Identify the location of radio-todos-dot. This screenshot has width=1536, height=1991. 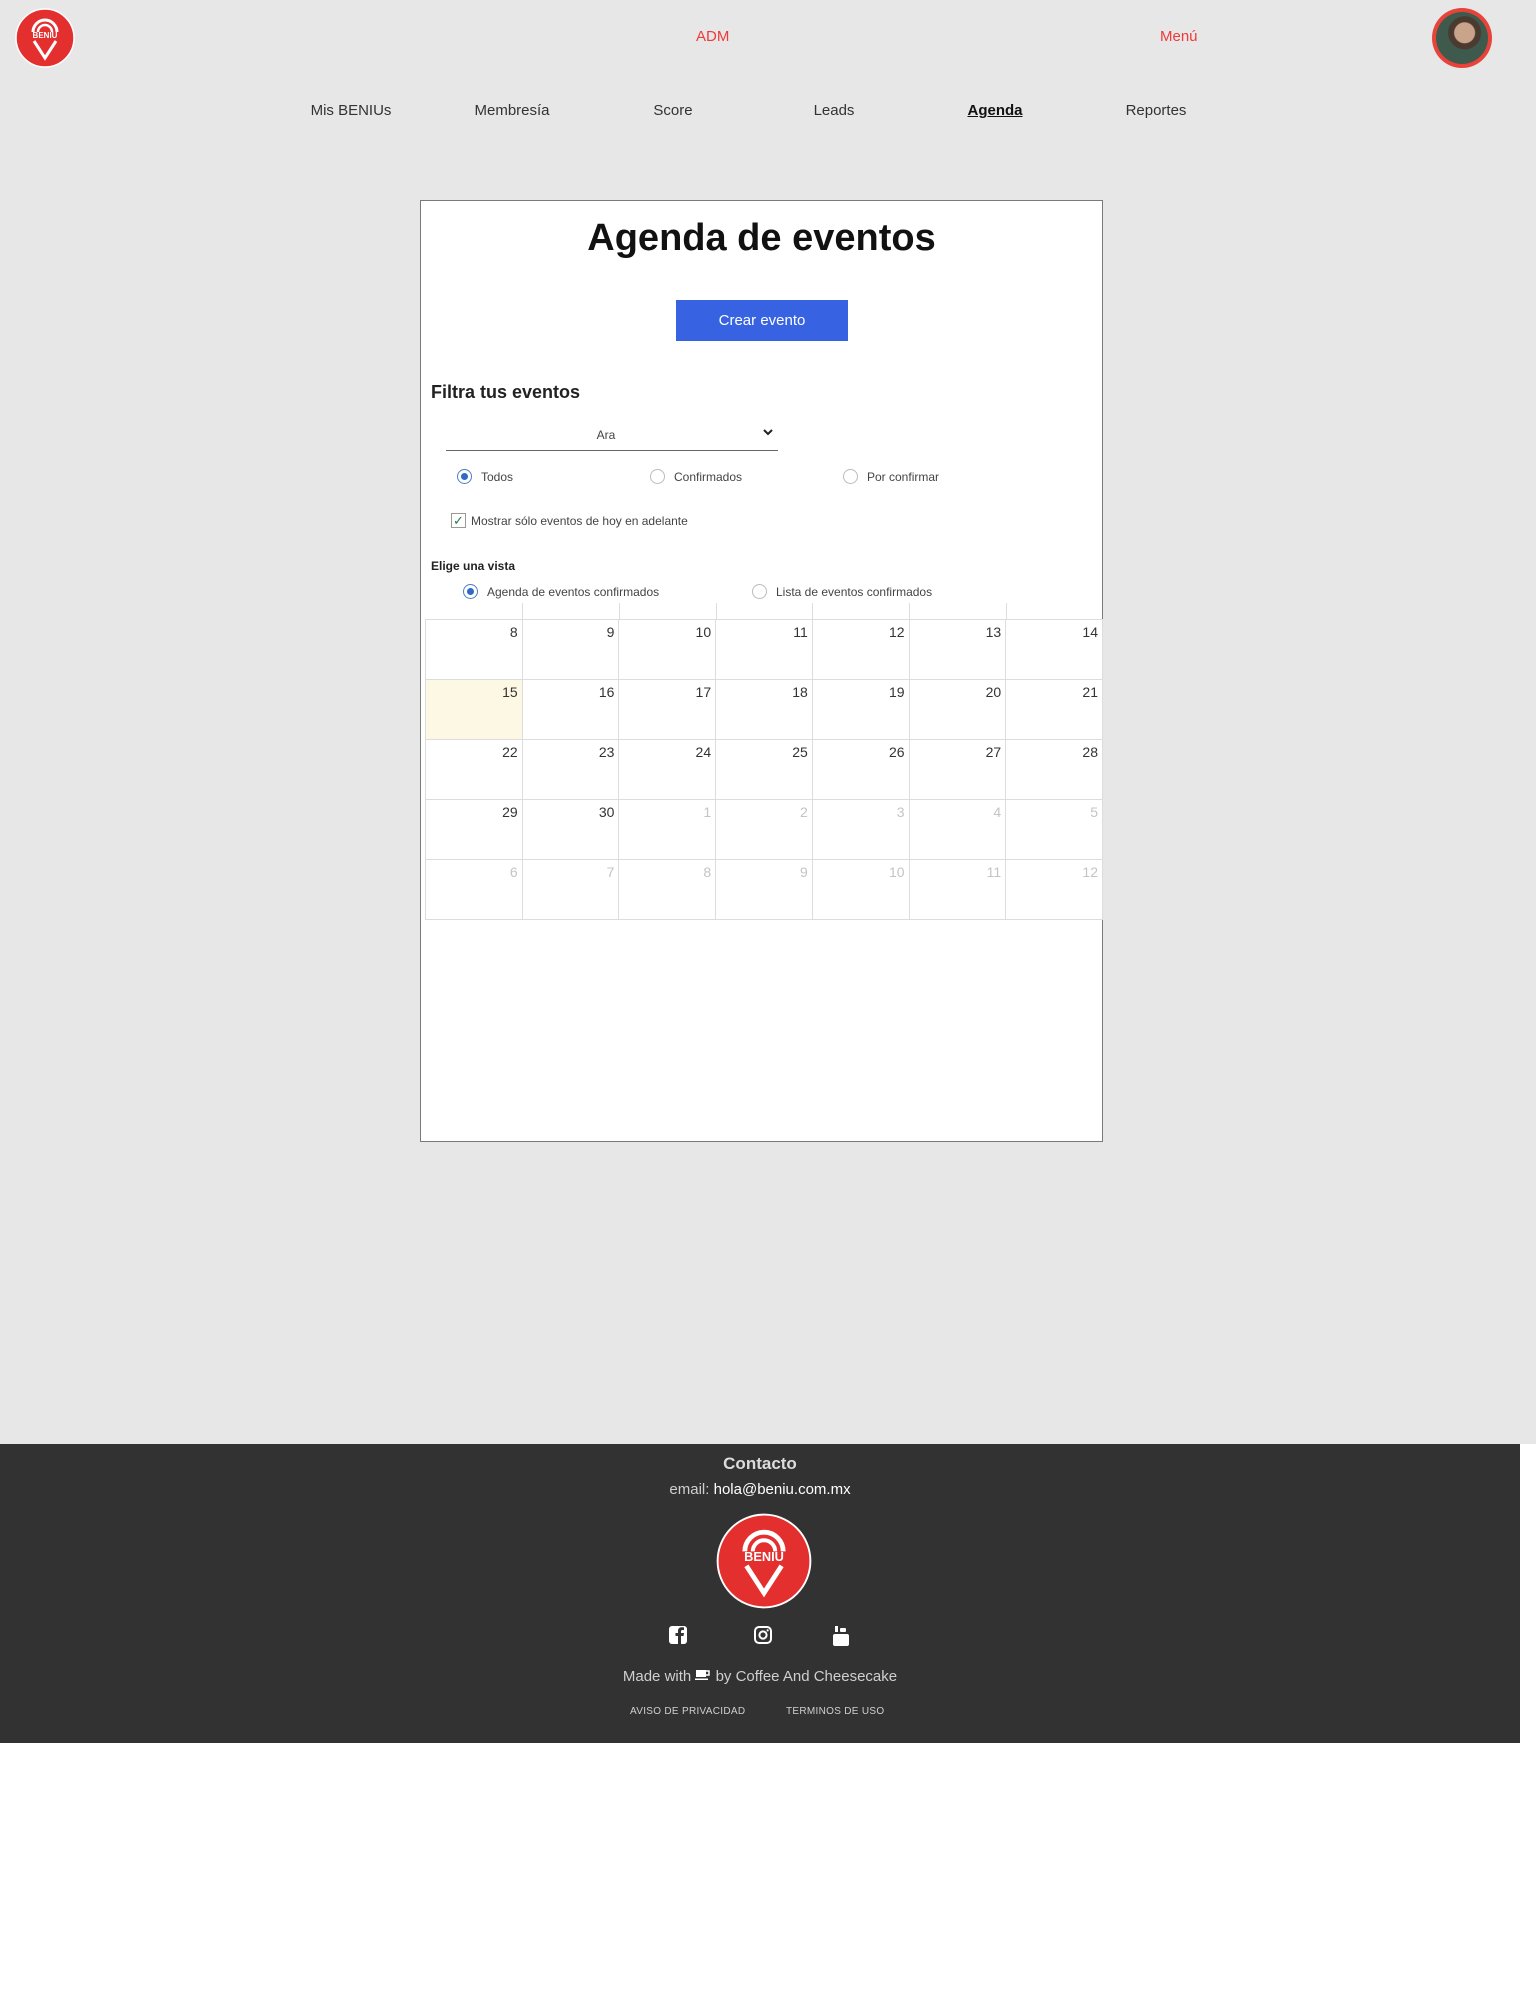
(464, 476).